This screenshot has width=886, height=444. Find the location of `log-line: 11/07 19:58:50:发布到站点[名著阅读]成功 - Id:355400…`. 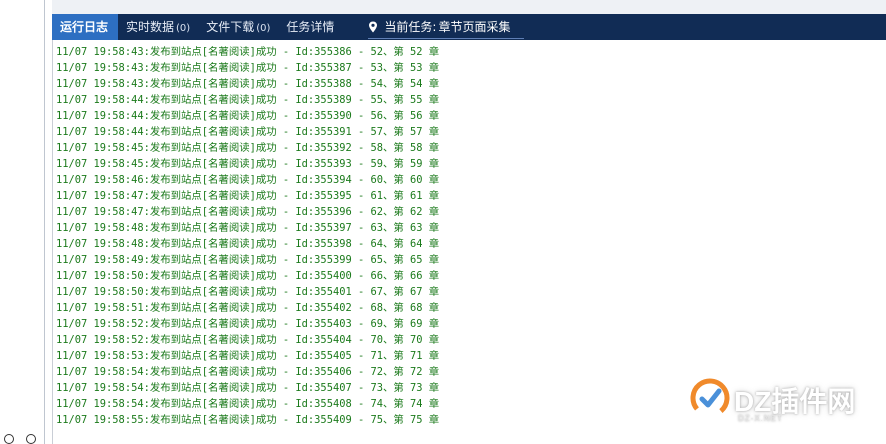

log-line: 11/07 19:58:50:发布到站点[名著阅读]成功 - Id:355400… is located at coordinates (248, 276).